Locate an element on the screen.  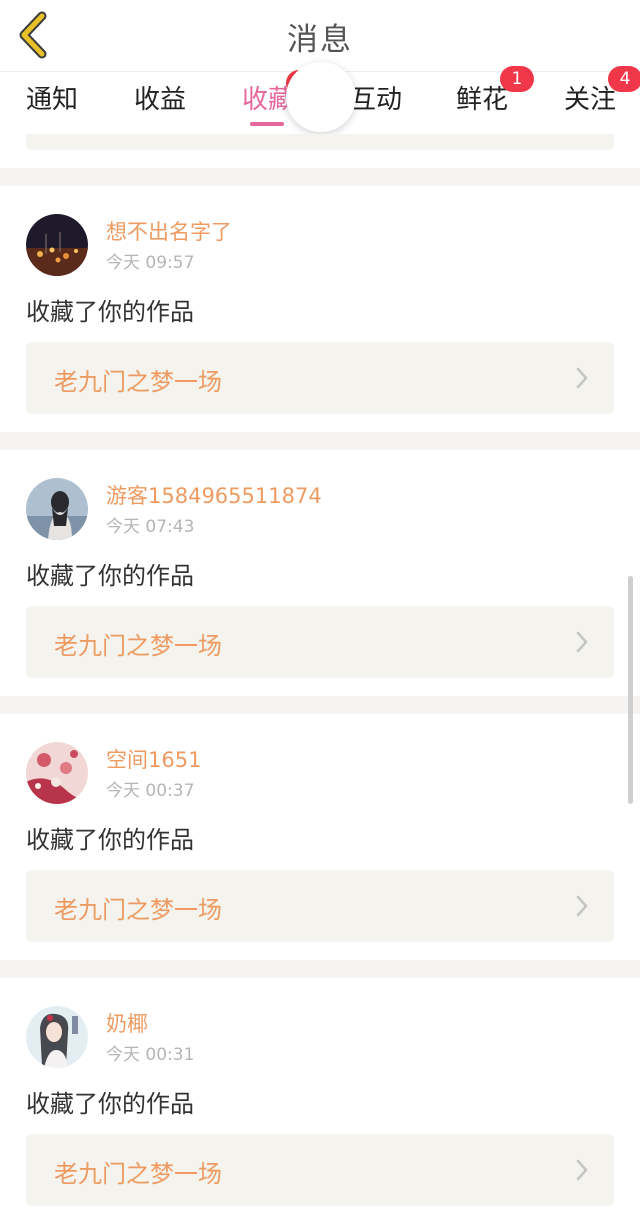
tab-label: 通知 is located at coordinates (52, 100).